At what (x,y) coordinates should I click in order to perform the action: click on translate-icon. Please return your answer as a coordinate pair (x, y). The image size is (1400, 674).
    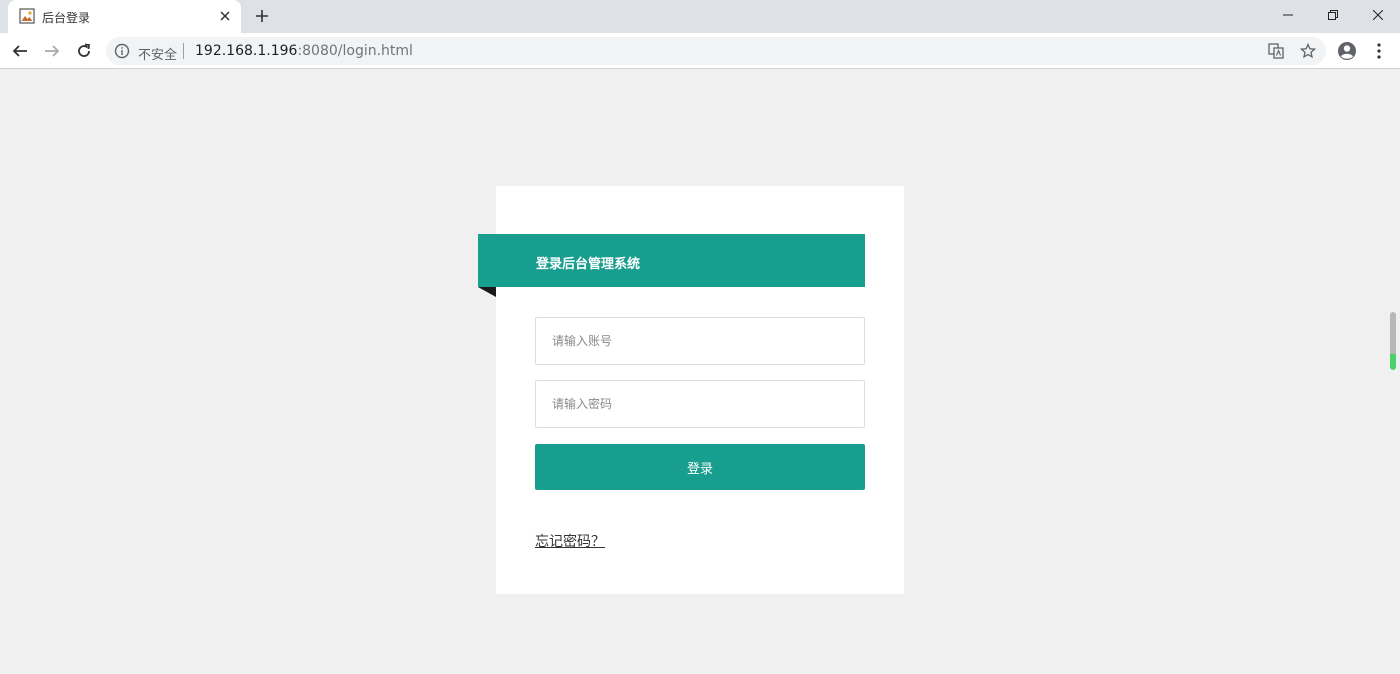
    Looking at the image, I should click on (1276, 51).